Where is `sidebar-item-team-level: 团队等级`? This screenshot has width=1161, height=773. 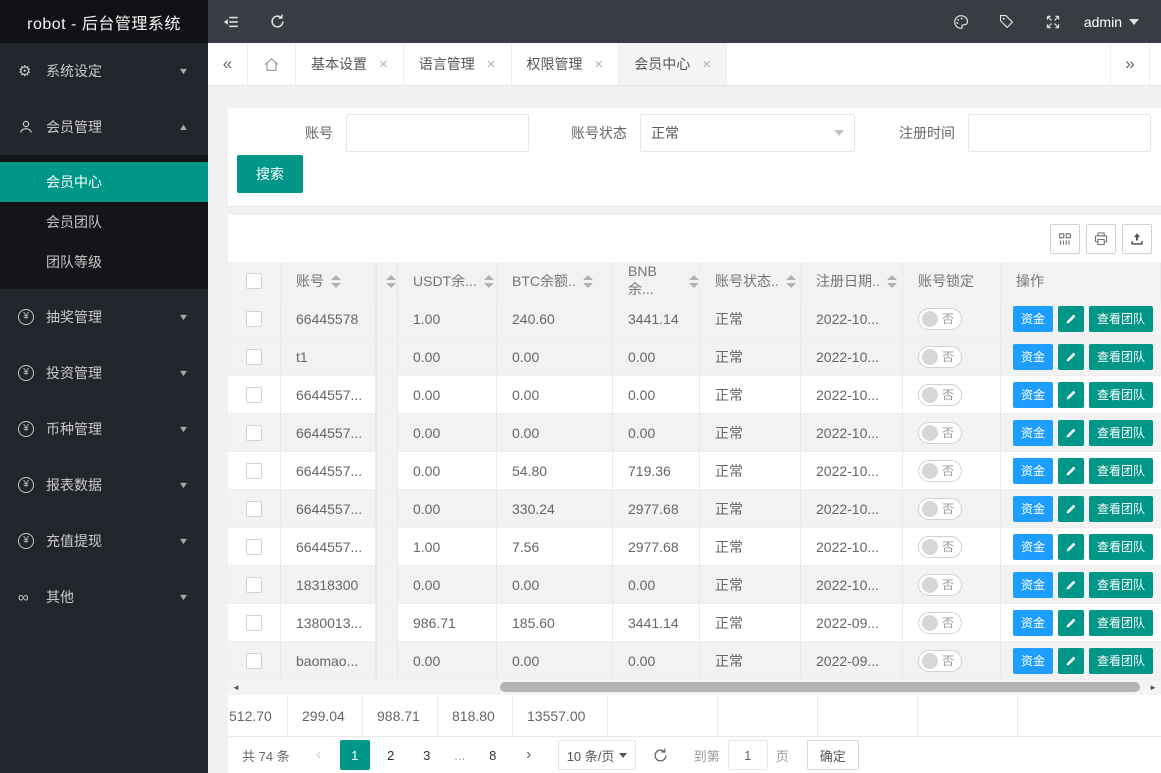 sidebar-item-team-level: 团队等级 is located at coordinates (104, 262).